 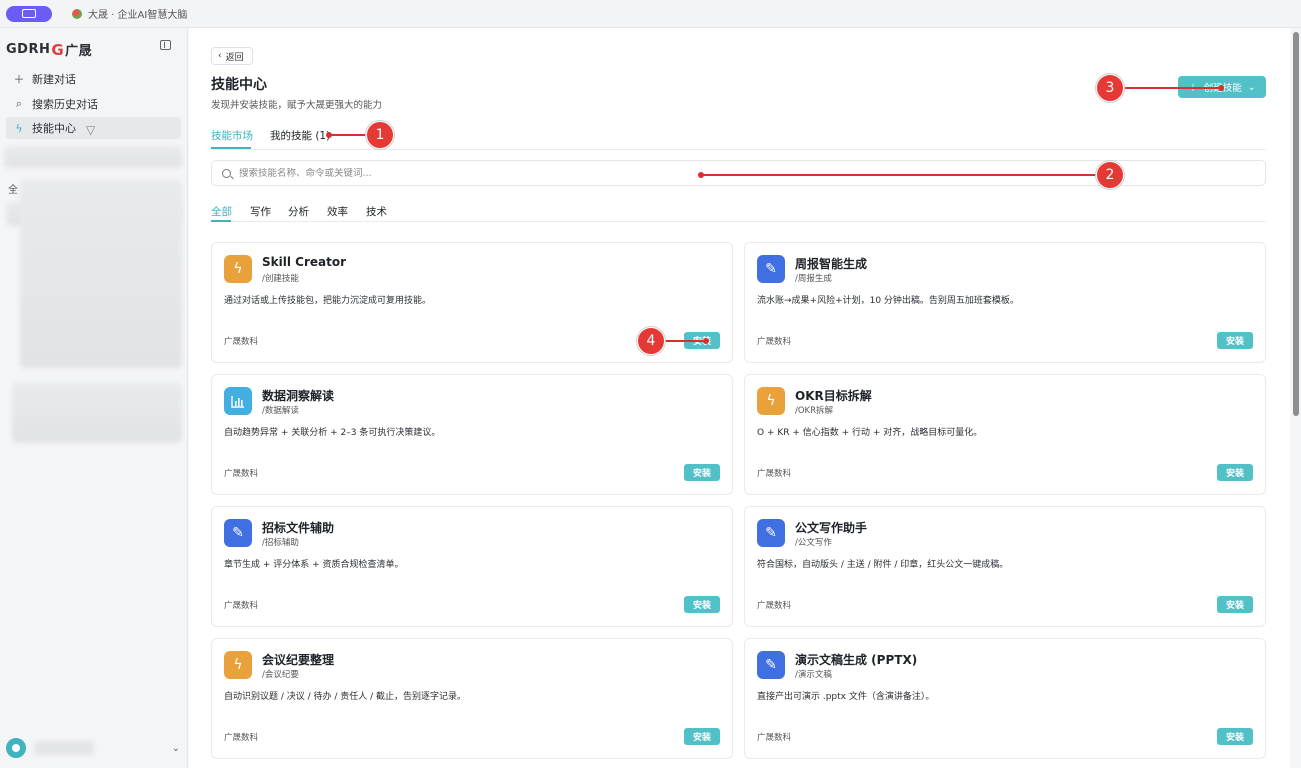 I want to click on user-profile: ⌄, so click(x=94, y=748).